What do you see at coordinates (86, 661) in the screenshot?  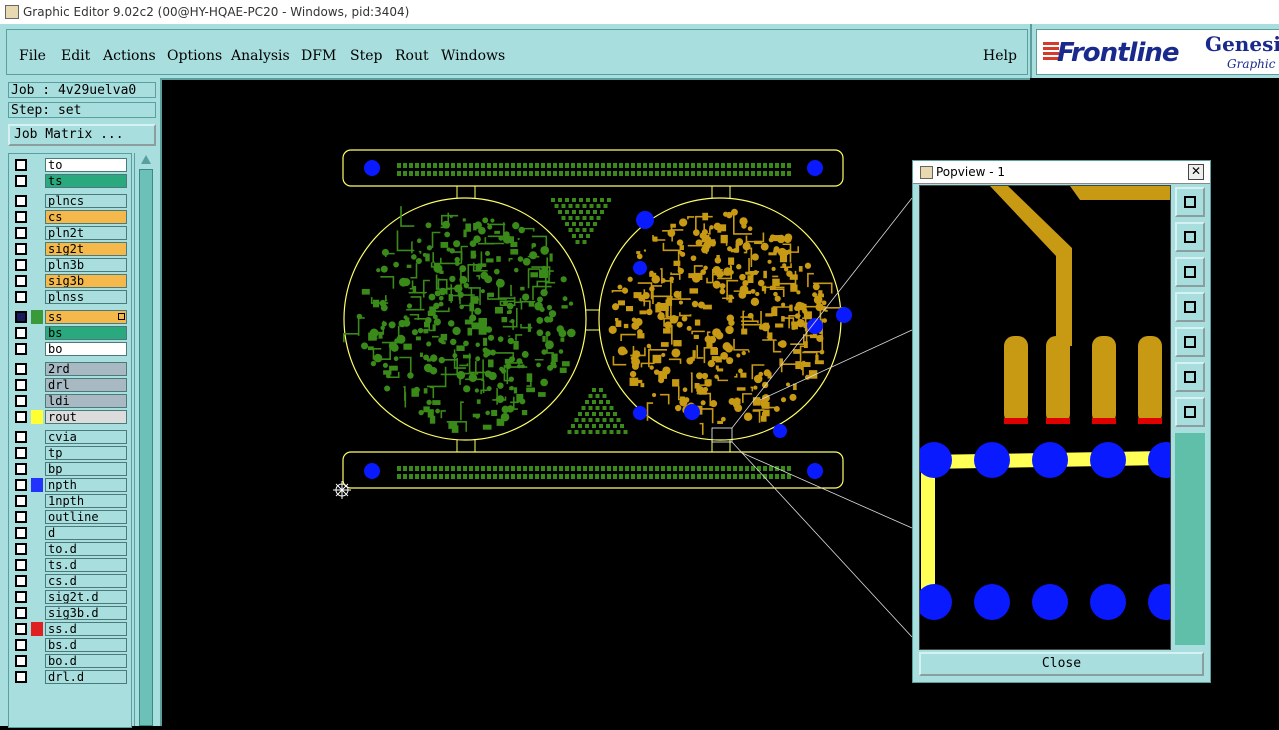 I see `layer-name: bo.d` at bounding box center [86, 661].